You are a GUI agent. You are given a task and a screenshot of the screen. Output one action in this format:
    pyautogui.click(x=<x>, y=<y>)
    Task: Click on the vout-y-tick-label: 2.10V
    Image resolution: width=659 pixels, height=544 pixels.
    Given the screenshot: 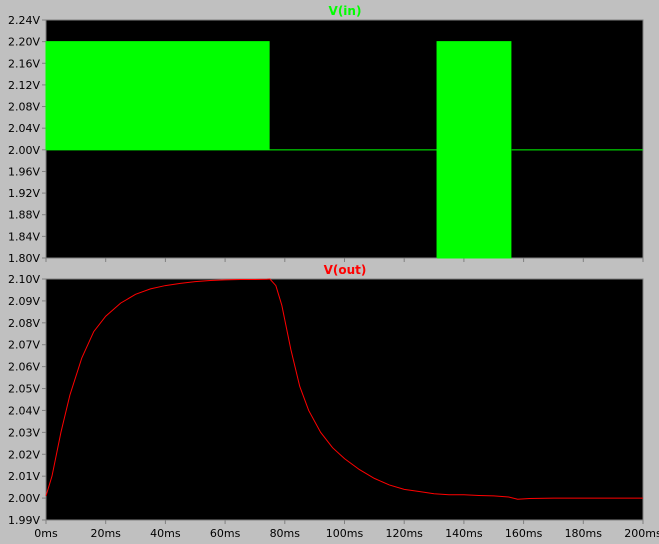 What is the action you would take?
    pyautogui.click(x=24, y=279)
    